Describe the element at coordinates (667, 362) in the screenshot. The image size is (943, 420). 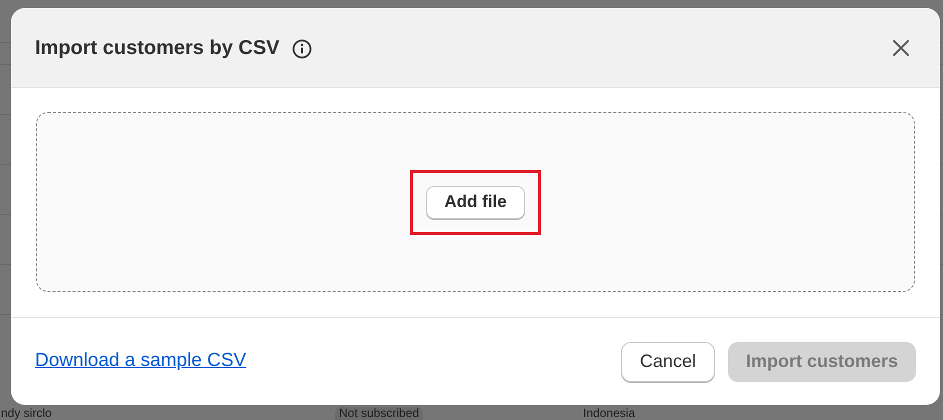
I see `cancel-button: Cancel` at that location.